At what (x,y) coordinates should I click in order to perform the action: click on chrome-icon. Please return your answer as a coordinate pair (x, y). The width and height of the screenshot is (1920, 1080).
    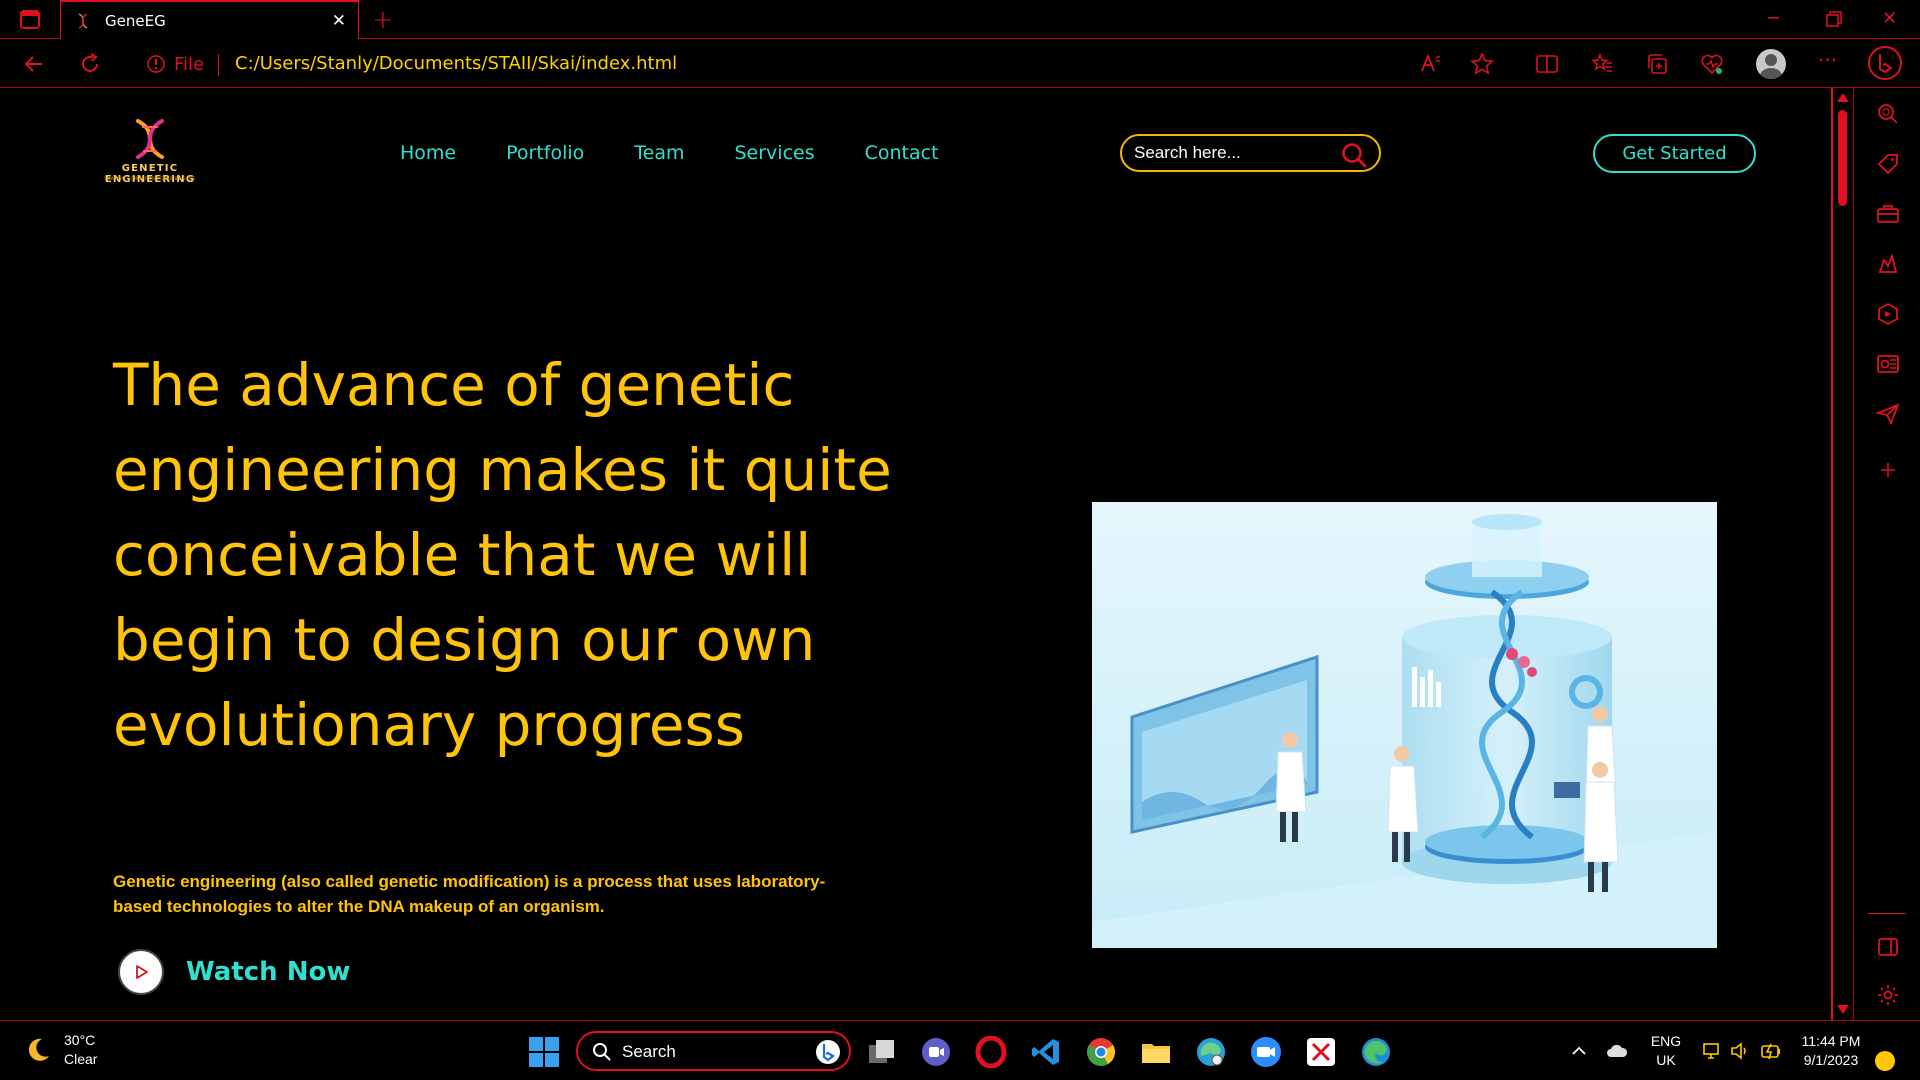
    Looking at the image, I should click on (1101, 1052).